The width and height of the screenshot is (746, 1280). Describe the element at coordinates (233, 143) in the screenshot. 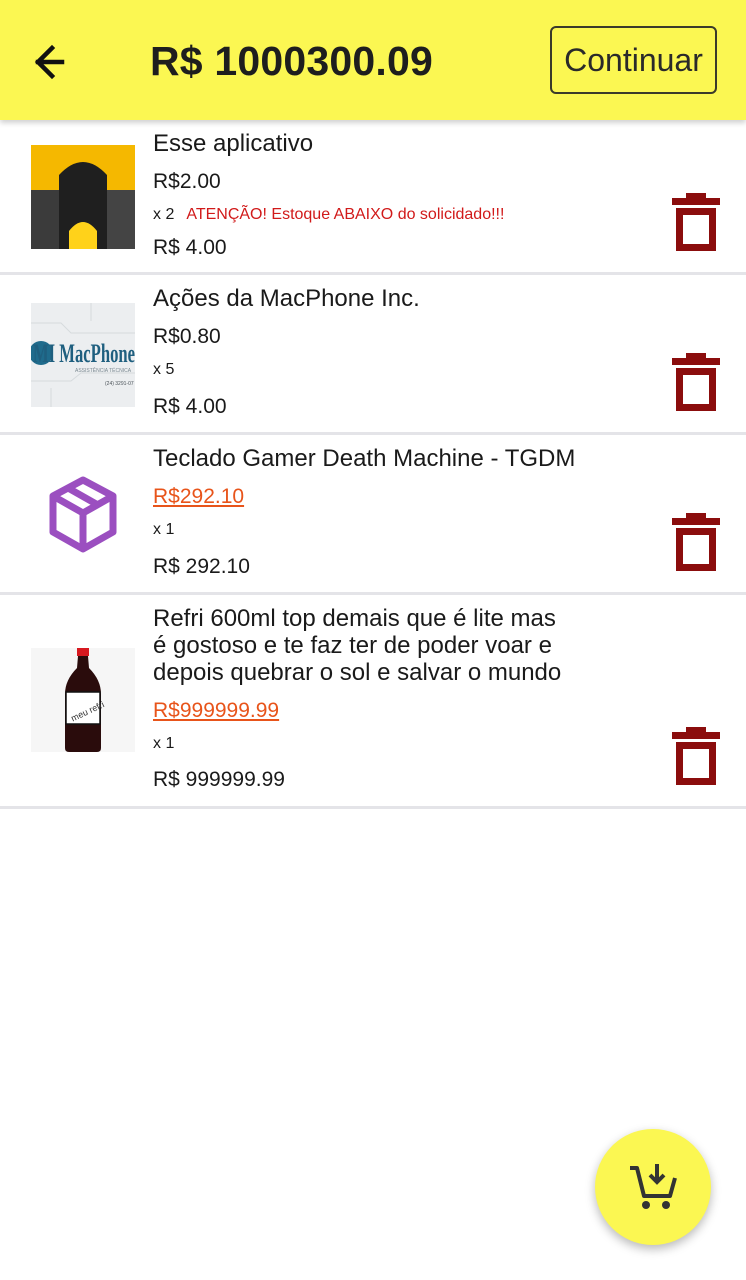

I see `product-name: Esse aplicativo` at that location.